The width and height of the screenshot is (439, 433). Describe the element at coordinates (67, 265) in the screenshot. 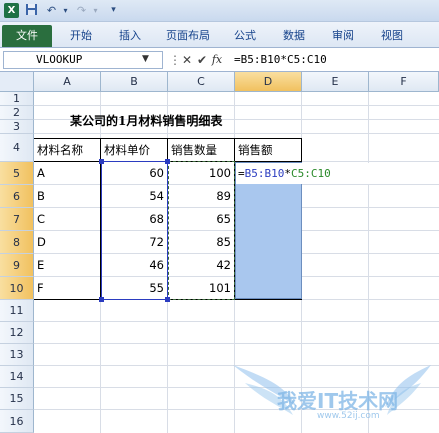

I see `cell-a9: E` at that location.